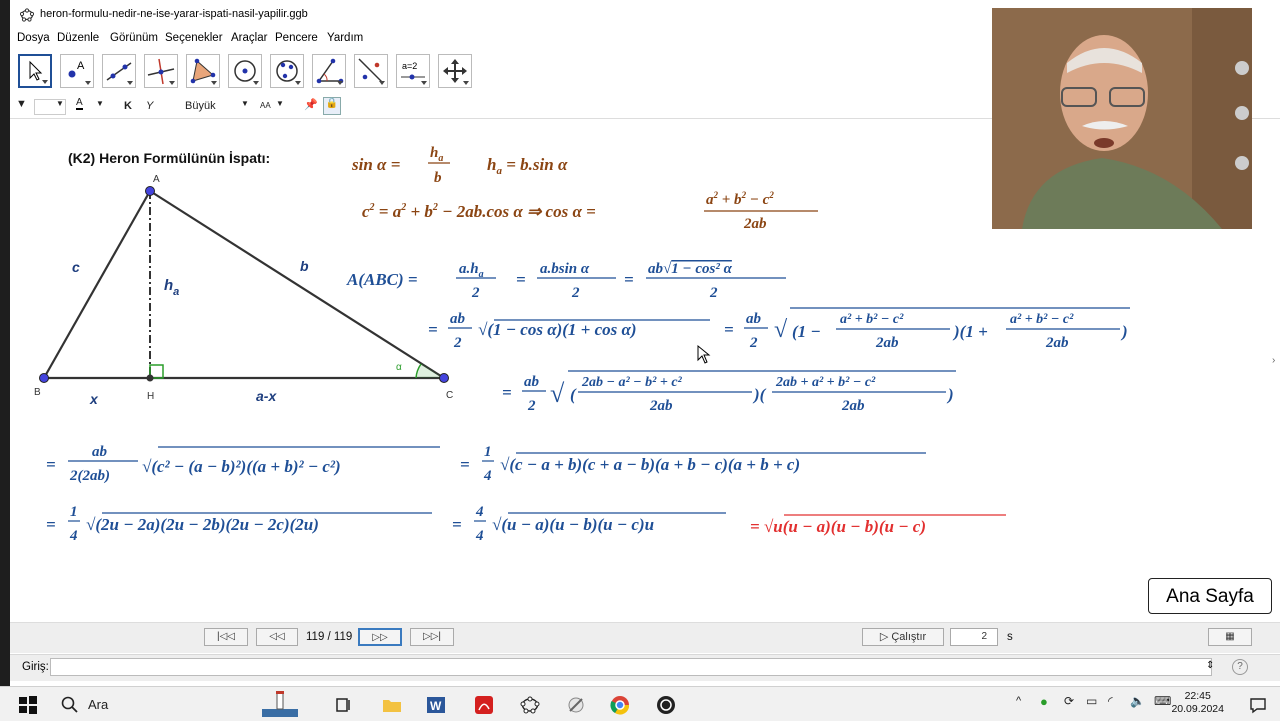 The image size is (1280, 721). I want to click on wifi-icon: ◜, so click(1110, 701).